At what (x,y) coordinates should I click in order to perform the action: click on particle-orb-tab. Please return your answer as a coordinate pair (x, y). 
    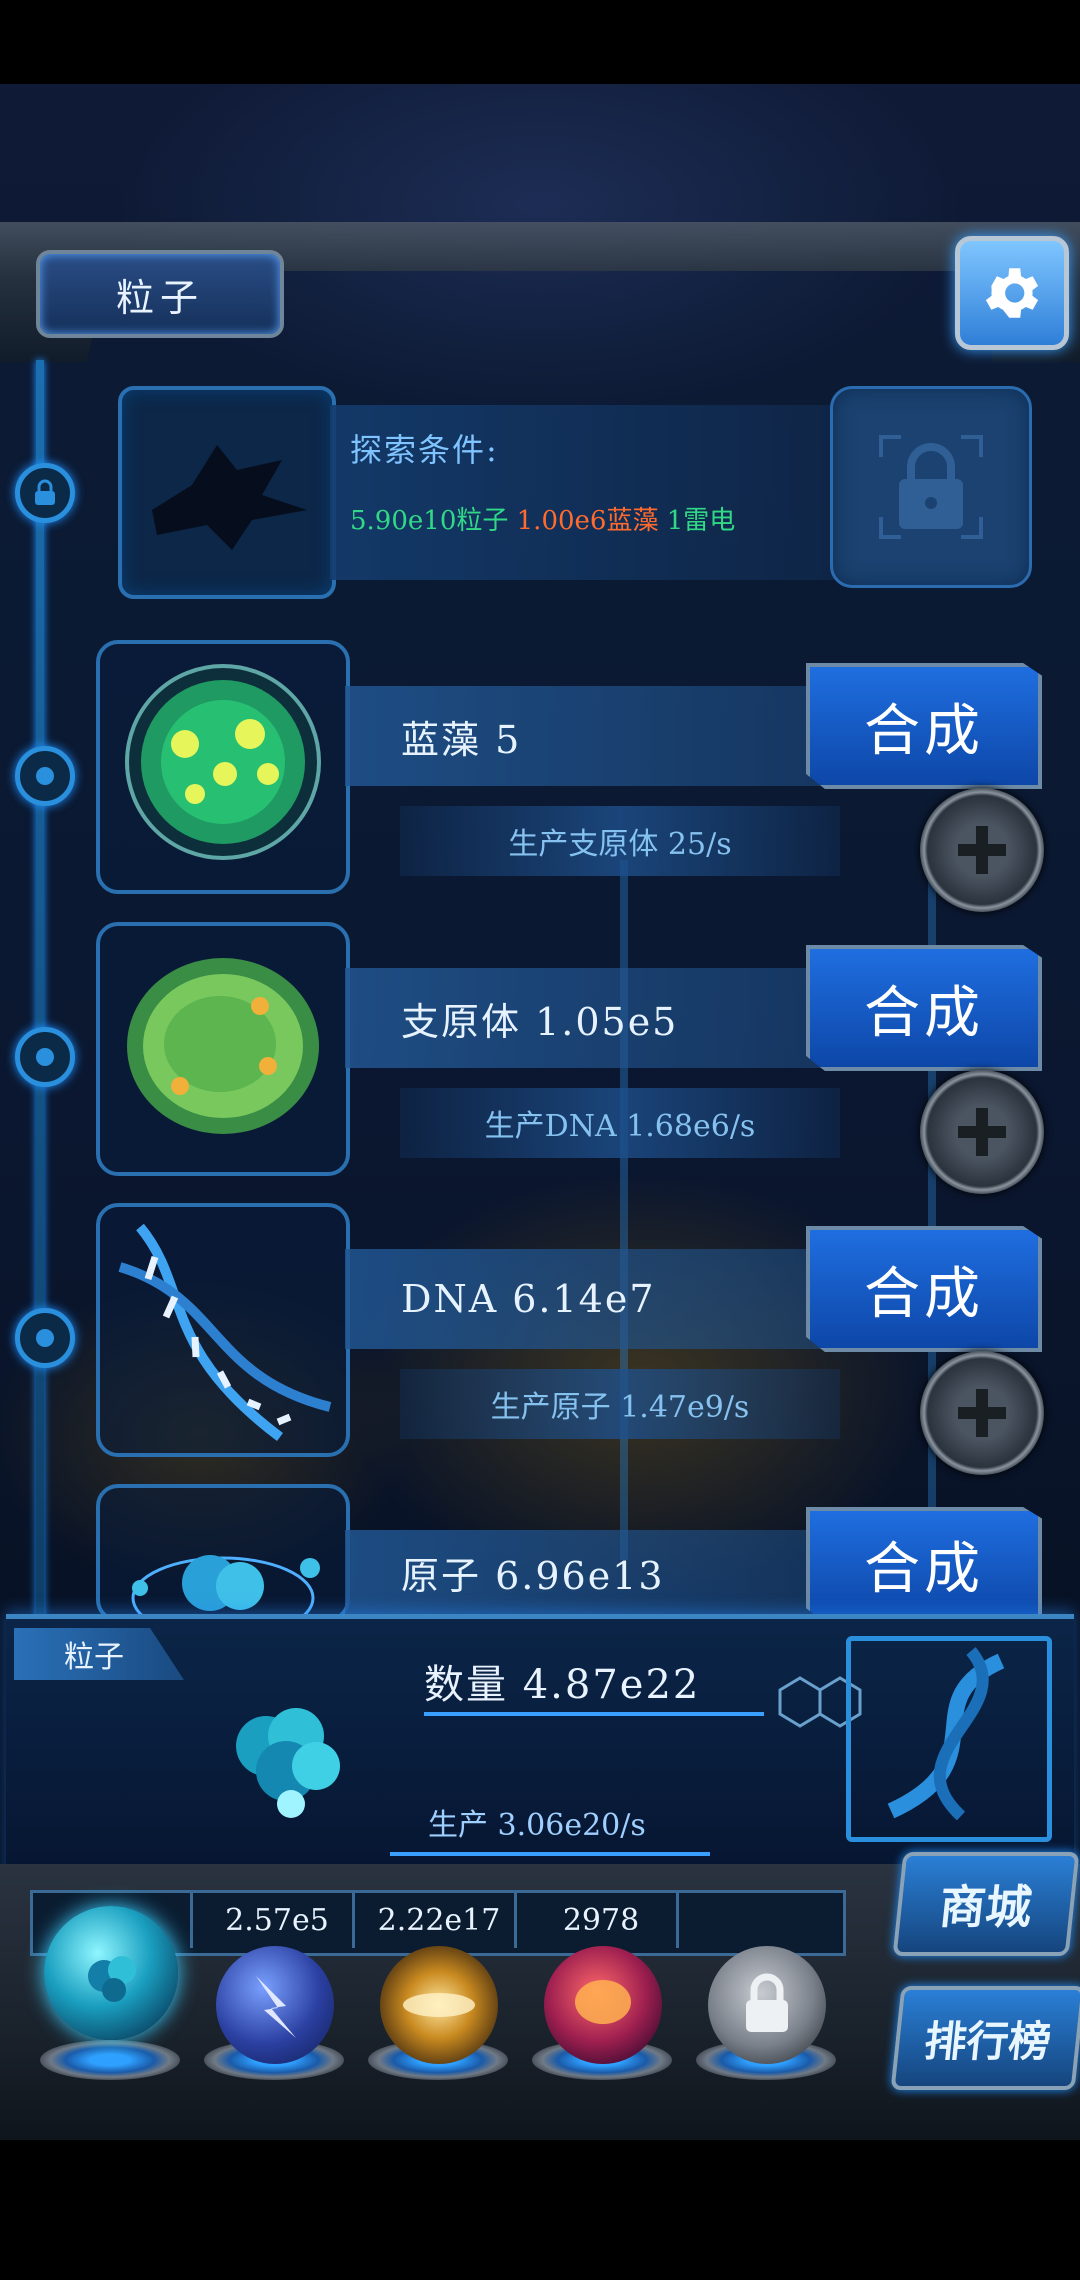
    Looking at the image, I should click on (111, 1973).